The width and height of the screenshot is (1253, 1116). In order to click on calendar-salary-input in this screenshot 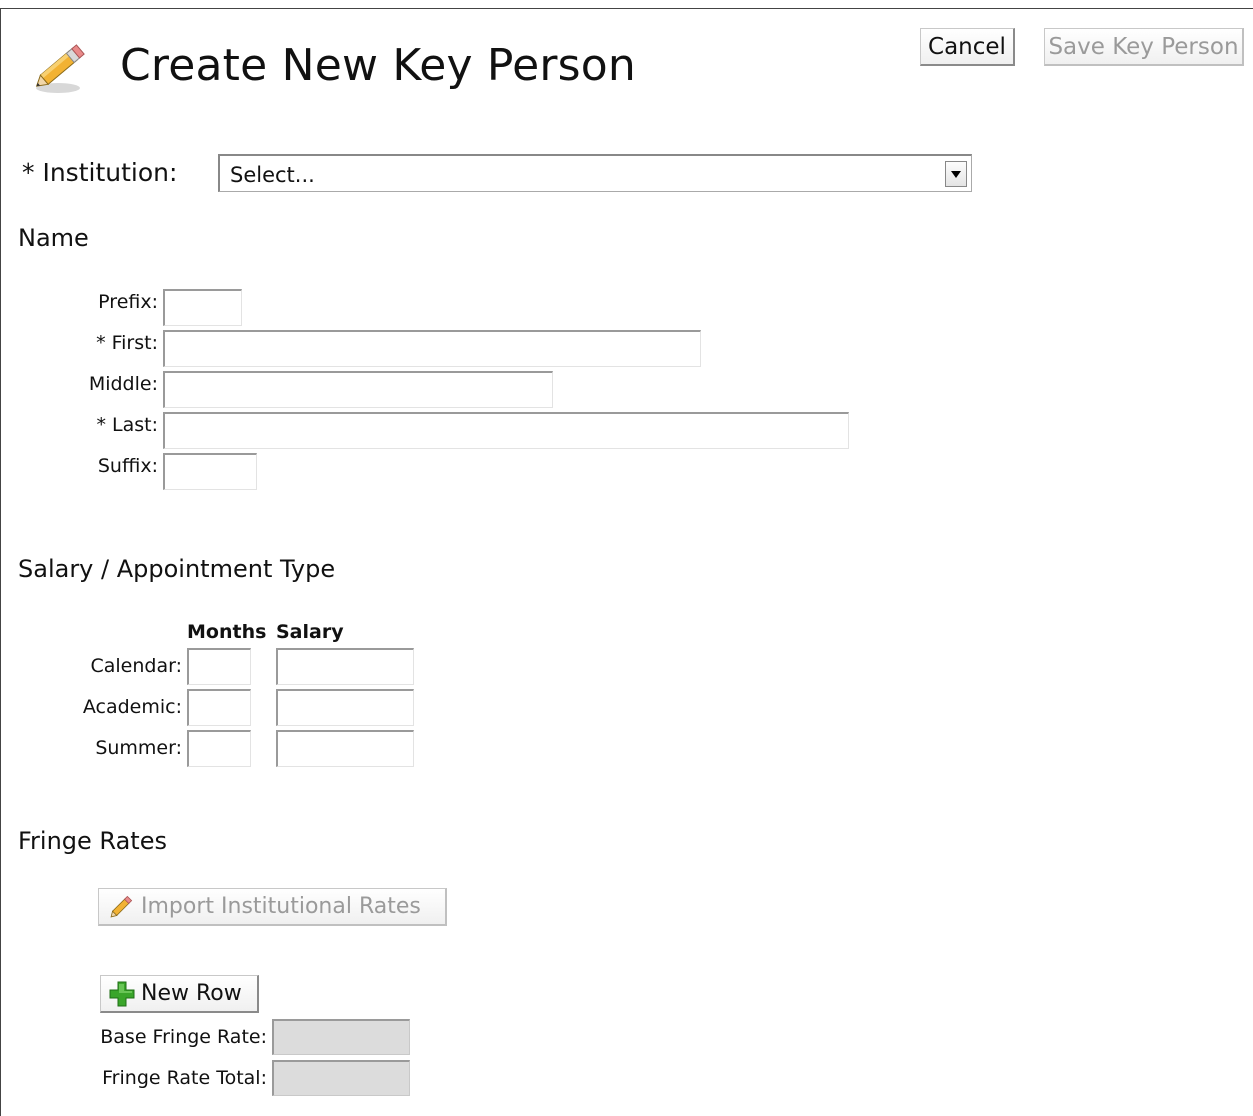, I will do `click(345, 666)`.